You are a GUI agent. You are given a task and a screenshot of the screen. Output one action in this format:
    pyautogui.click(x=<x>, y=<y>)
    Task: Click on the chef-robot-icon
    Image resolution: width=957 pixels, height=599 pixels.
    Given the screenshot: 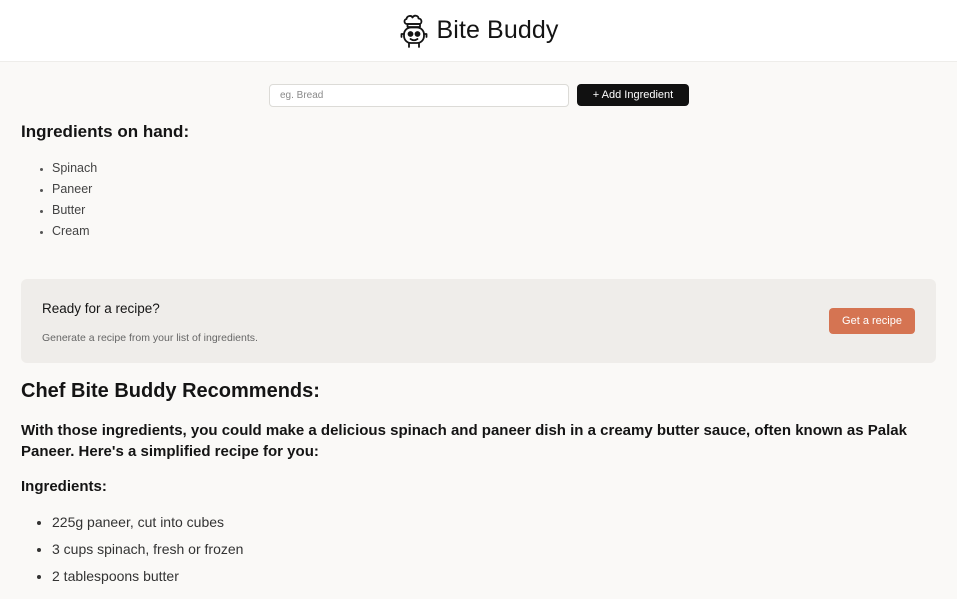 What is the action you would take?
    pyautogui.click(x=413, y=31)
    